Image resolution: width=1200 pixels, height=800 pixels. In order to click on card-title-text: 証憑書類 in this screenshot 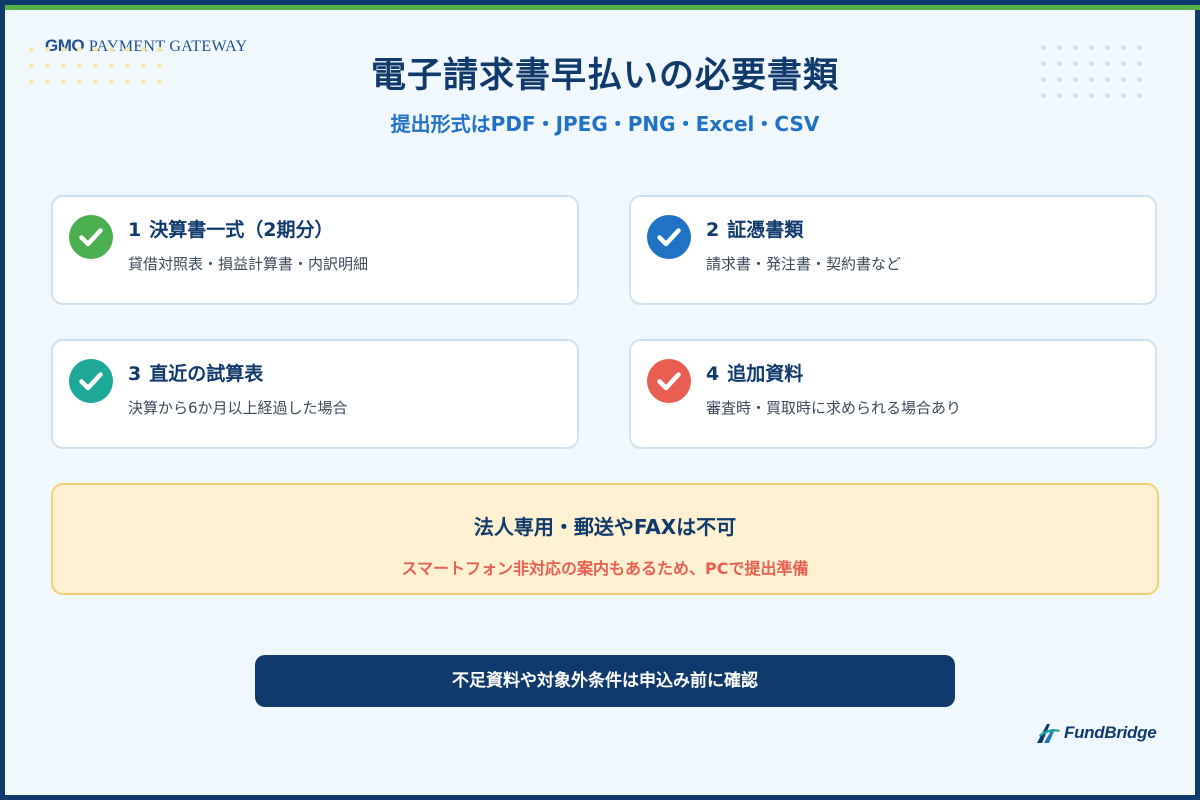, I will do `click(765, 230)`.